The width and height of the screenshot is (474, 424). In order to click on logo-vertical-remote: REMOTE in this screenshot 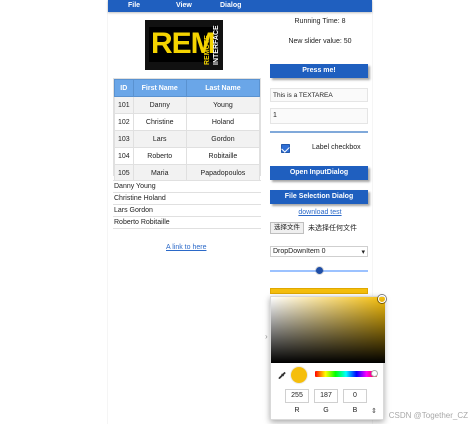, I will do `click(207, 50)`.